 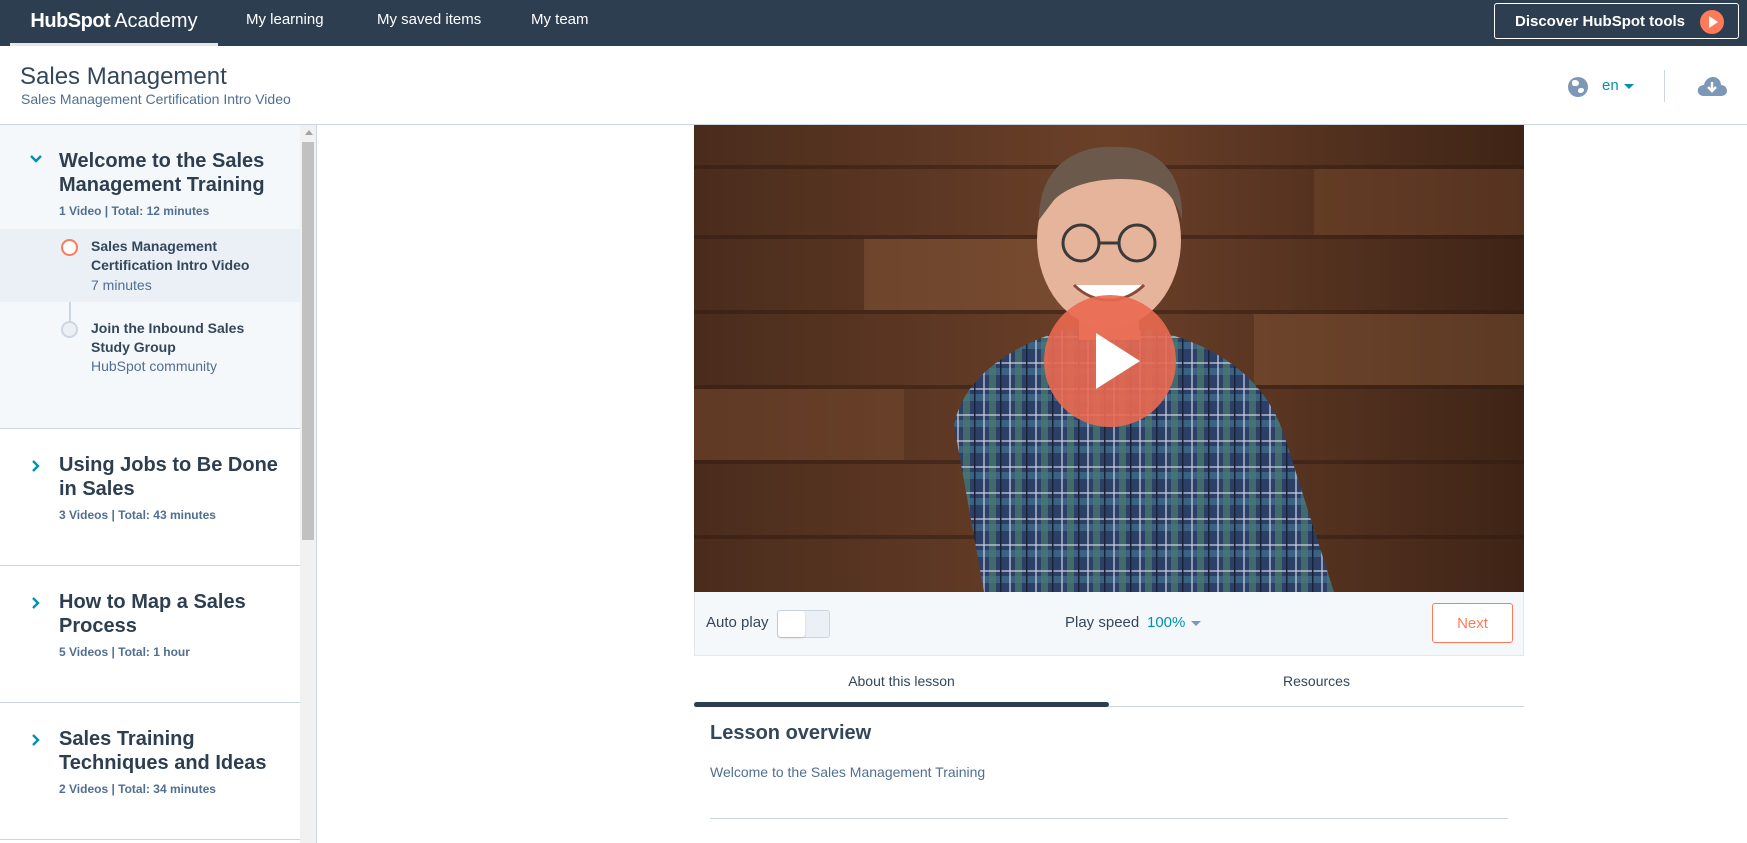 What do you see at coordinates (162, 173) in the screenshot?
I see `section-title: Welcome to the Sales Management Training` at bounding box center [162, 173].